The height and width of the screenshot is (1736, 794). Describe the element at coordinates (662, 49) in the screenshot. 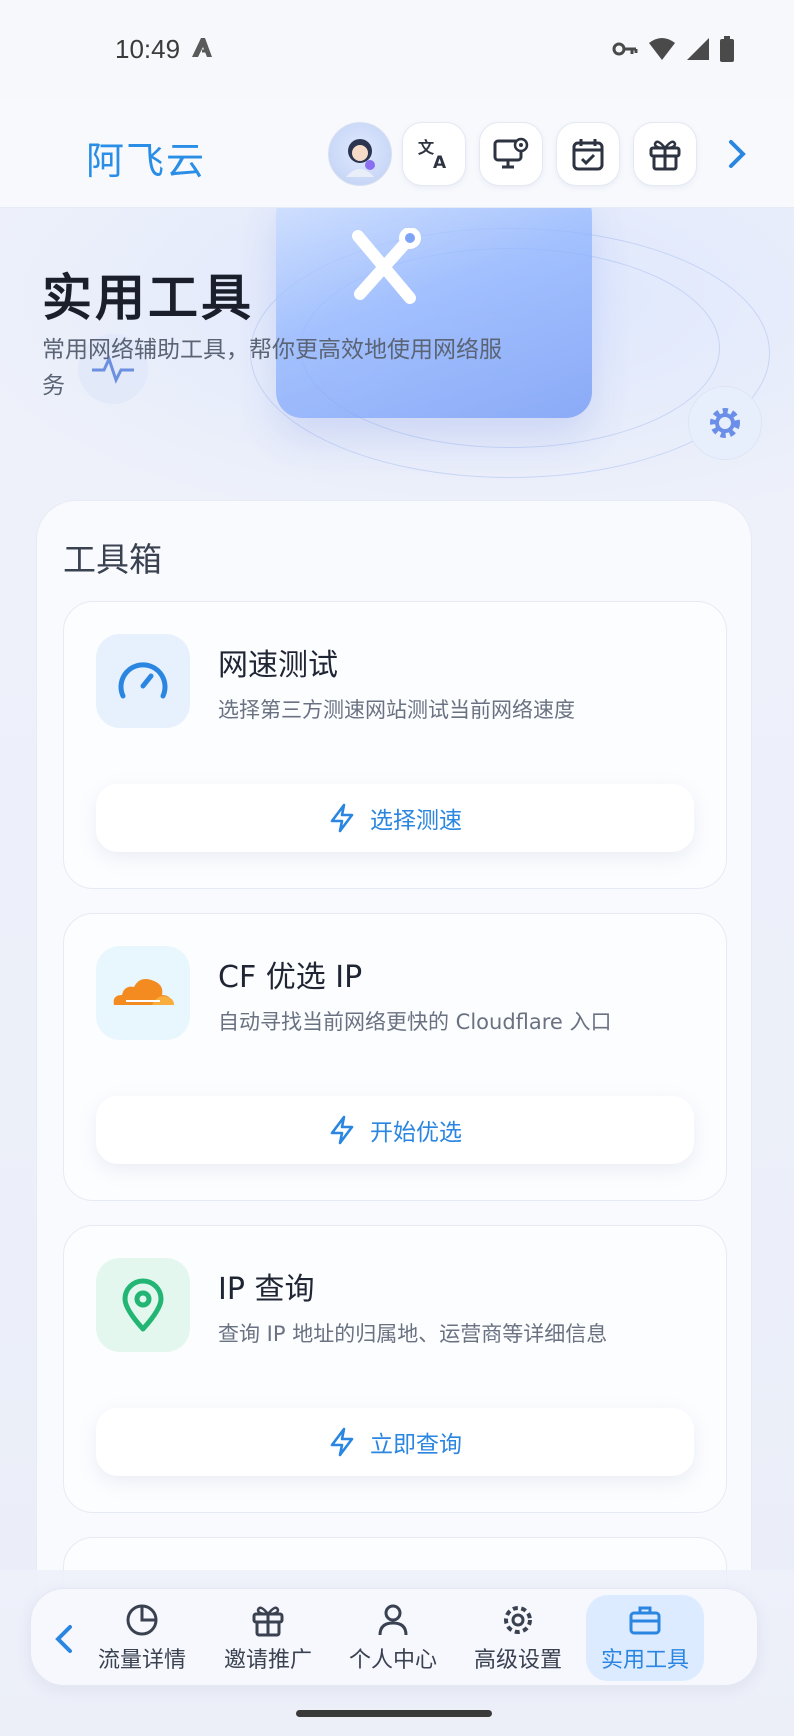

I see `wifi-icon` at that location.